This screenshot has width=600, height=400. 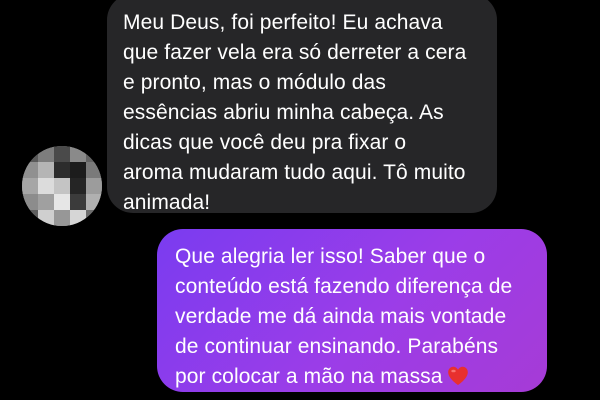 I want to click on received-message-line: aroma mudaram tudo aqui. Tô muito, so click(x=294, y=172).